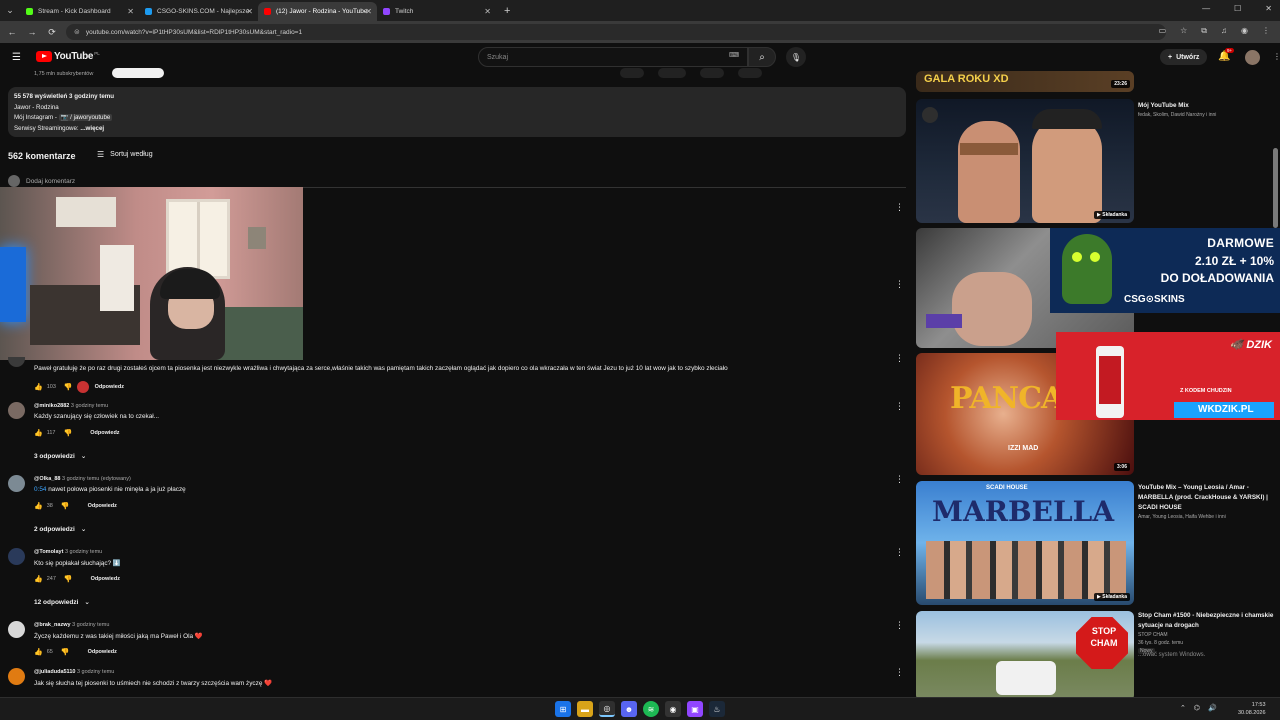  Describe the element at coordinates (12, 32) in the screenshot. I see `back-arrow-icon: ←` at that location.